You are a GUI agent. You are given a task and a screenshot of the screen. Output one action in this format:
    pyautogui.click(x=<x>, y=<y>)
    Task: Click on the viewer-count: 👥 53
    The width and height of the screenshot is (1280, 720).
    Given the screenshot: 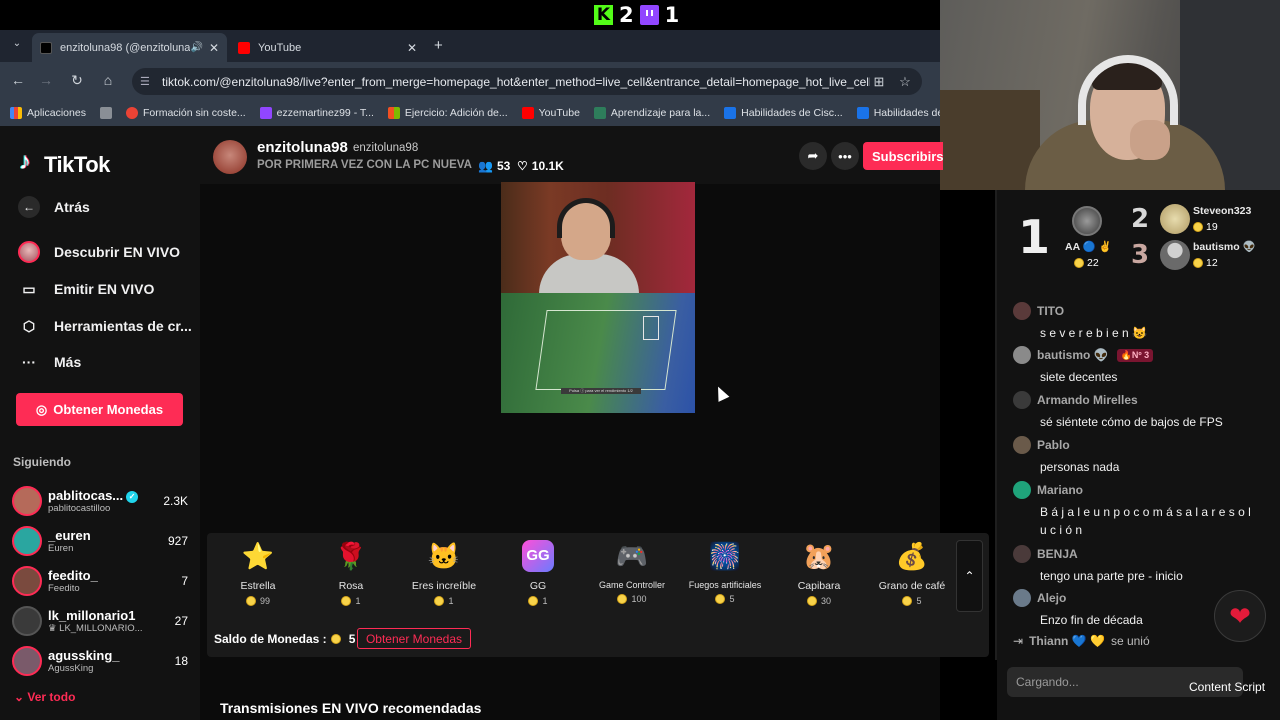 What is the action you would take?
    pyautogui.click(x=494, y=166)
    